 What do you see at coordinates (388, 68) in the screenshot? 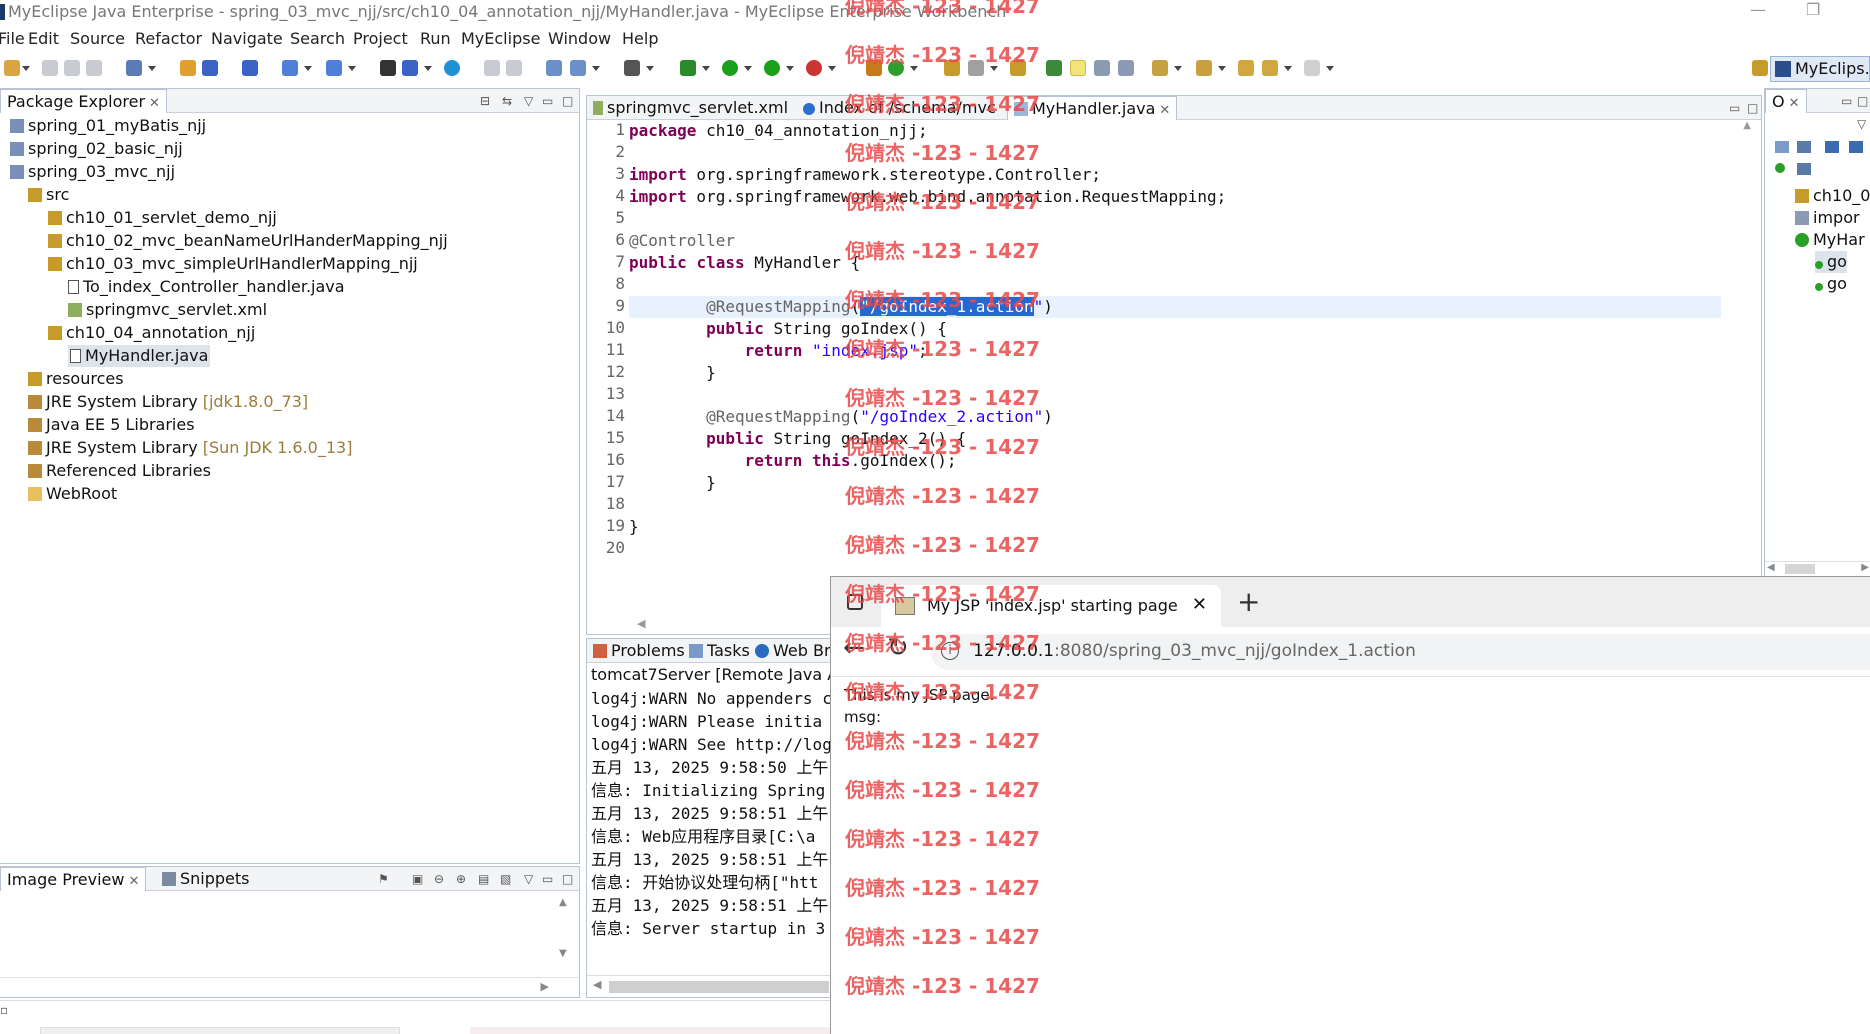
I see `external-tools-icon` at bounding box center [388, 68].